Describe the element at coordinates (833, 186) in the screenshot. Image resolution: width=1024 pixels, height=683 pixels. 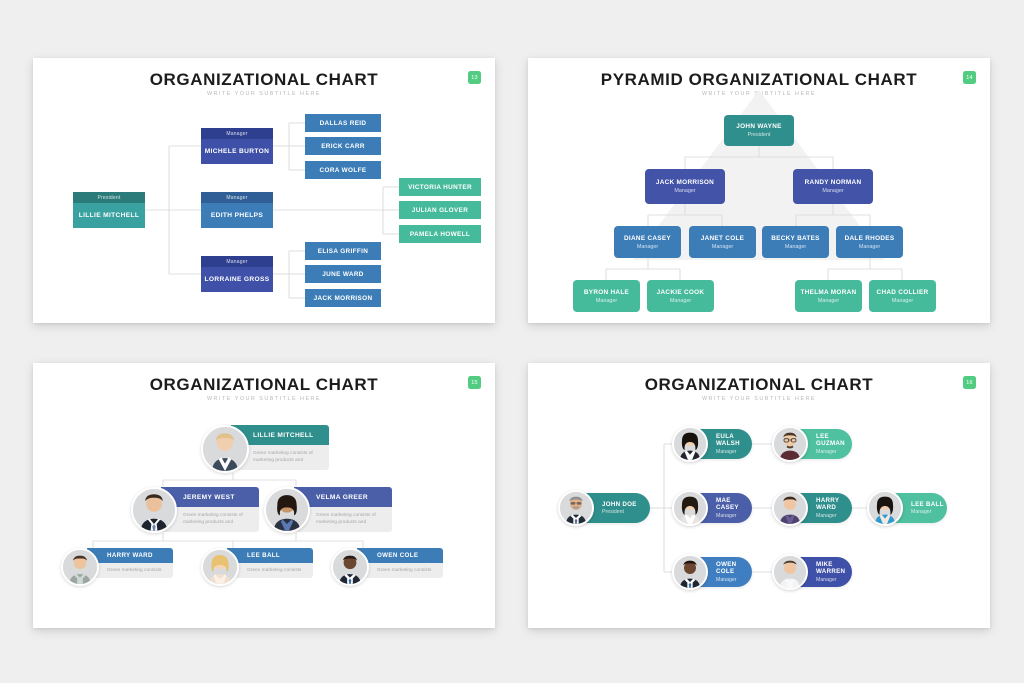
I see `pyramid-node-randy-norman: RANDY NORMAN Manager` at that location.